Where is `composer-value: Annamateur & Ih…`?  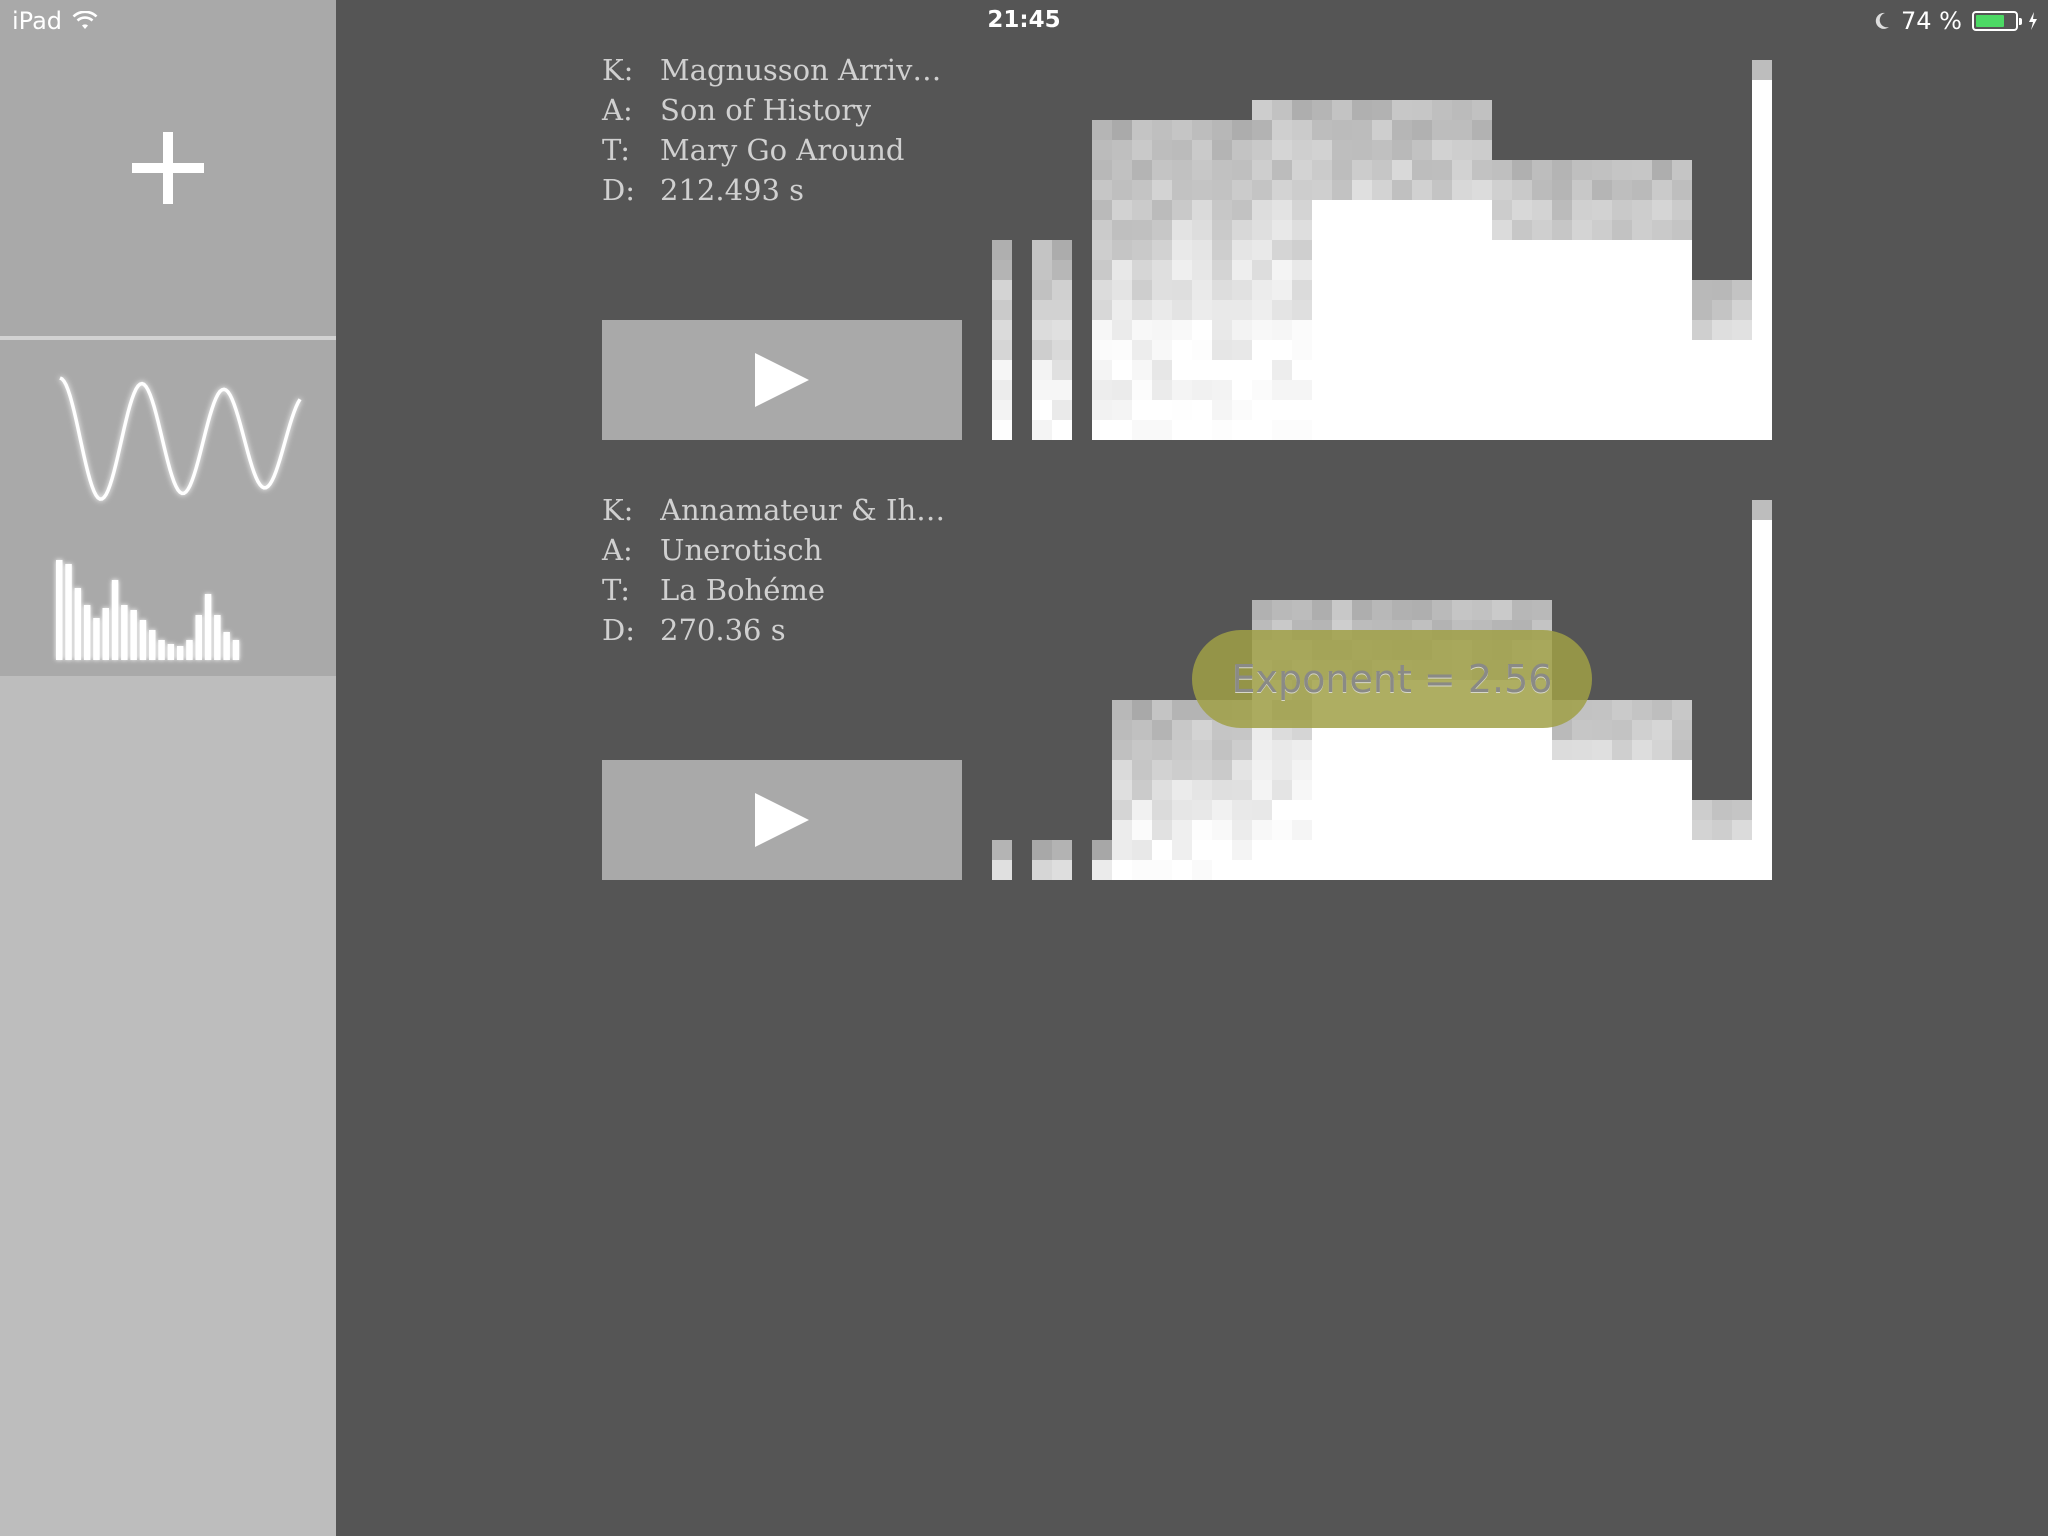 composer-value: Annamateur & Ih… is located at coordinates (803, 510).